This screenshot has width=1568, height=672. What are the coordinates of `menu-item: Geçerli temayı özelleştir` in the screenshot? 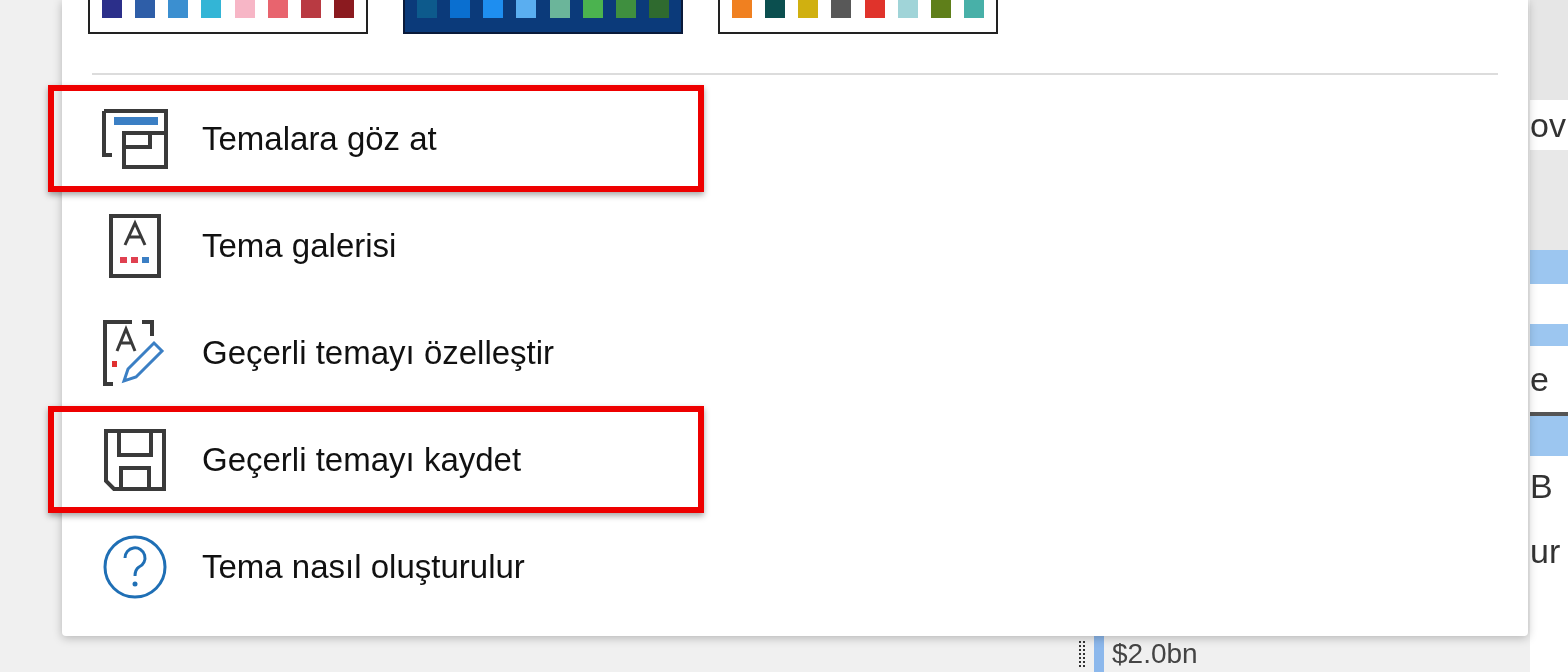 It's located at (376, 352).